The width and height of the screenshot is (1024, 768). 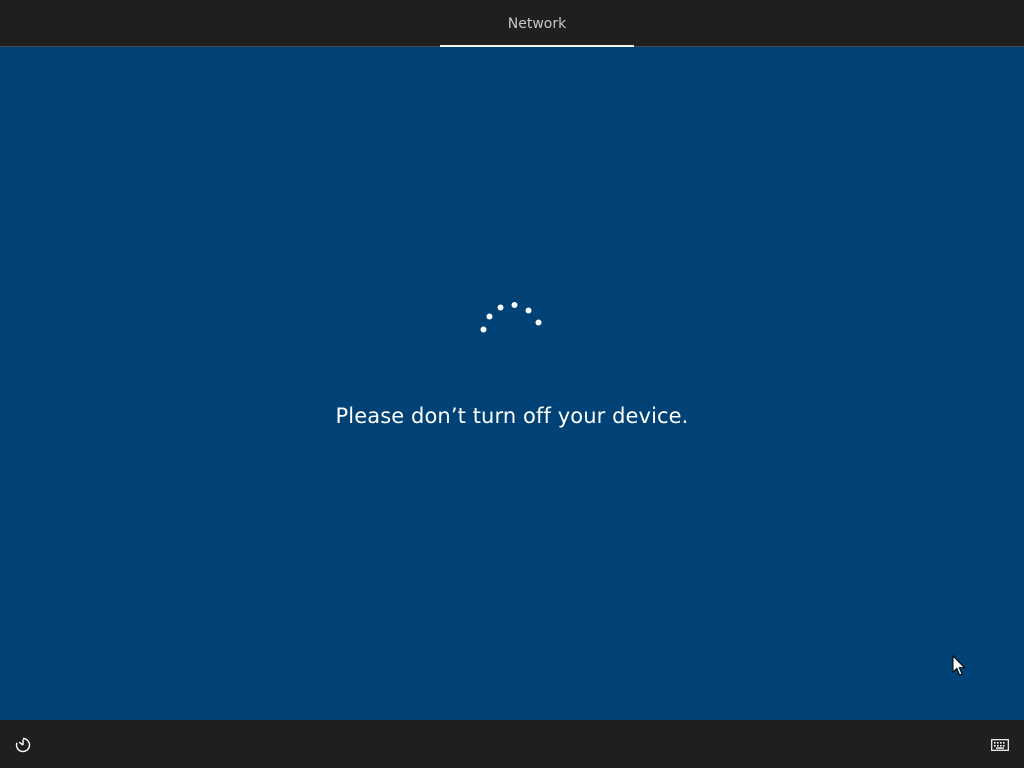 I want to click on ease-of-access-button, so click(x=23, y=745).